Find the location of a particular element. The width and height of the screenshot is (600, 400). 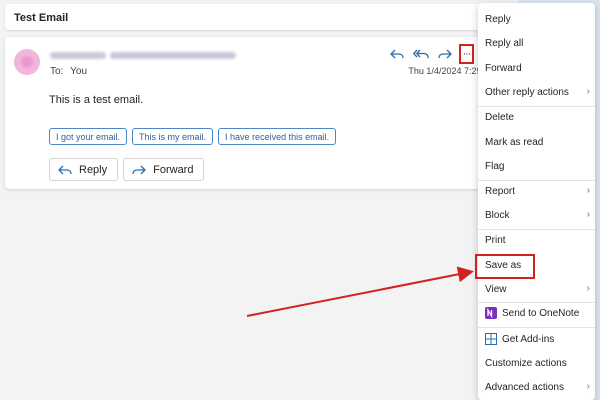

menu-item-advanced-actions: Advanced actions › is located at coordinates (536, 387).